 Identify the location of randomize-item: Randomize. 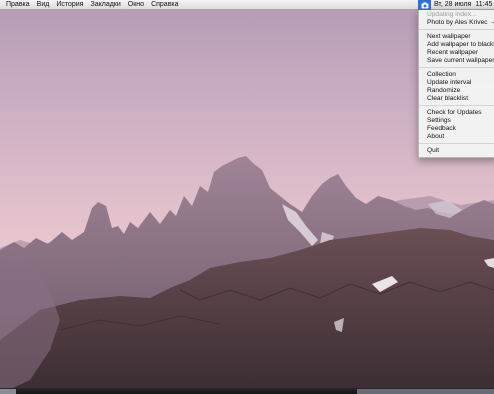
(443, 91).